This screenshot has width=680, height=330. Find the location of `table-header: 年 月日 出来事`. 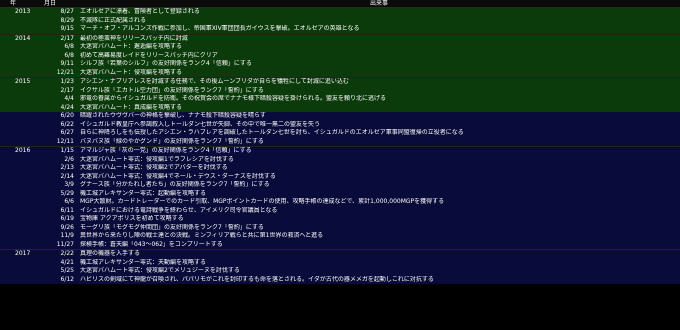

table-header: 年 月日 出来事 is located at coordinates (340, 4).